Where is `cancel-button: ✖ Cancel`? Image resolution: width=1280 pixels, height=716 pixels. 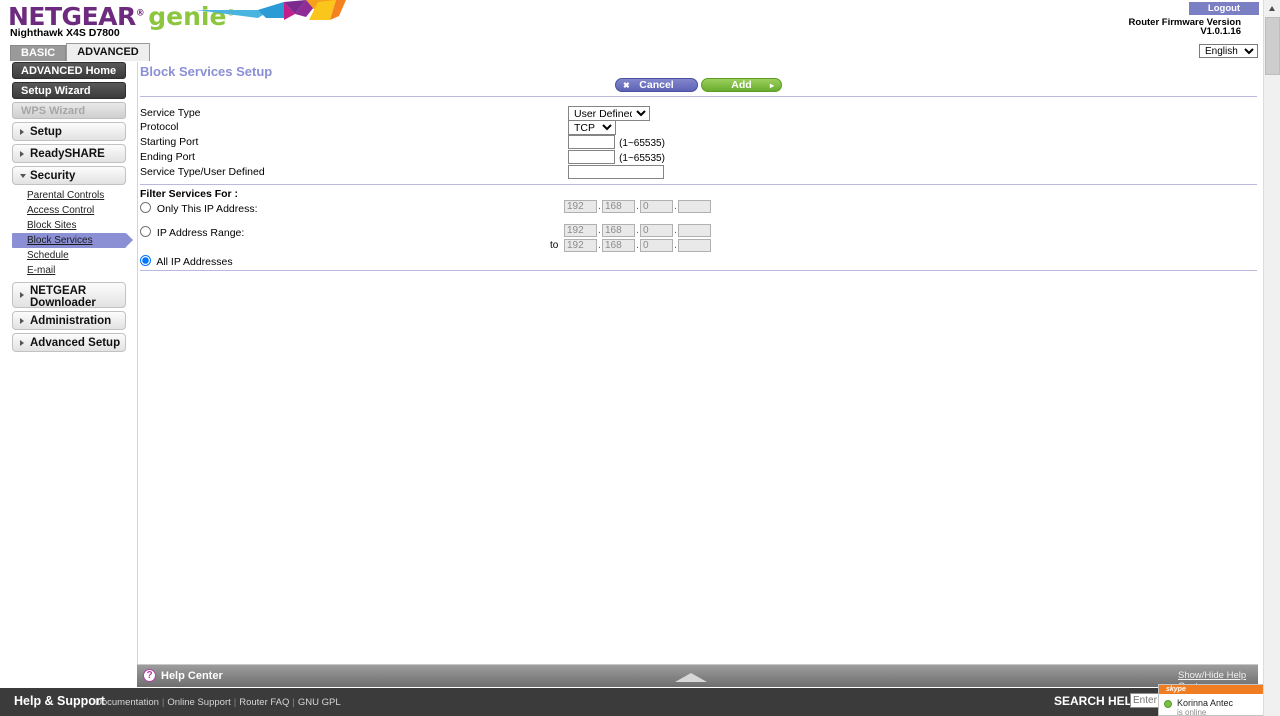
cancel-button: ✖ Cancel is located at coordinates (656, 85).